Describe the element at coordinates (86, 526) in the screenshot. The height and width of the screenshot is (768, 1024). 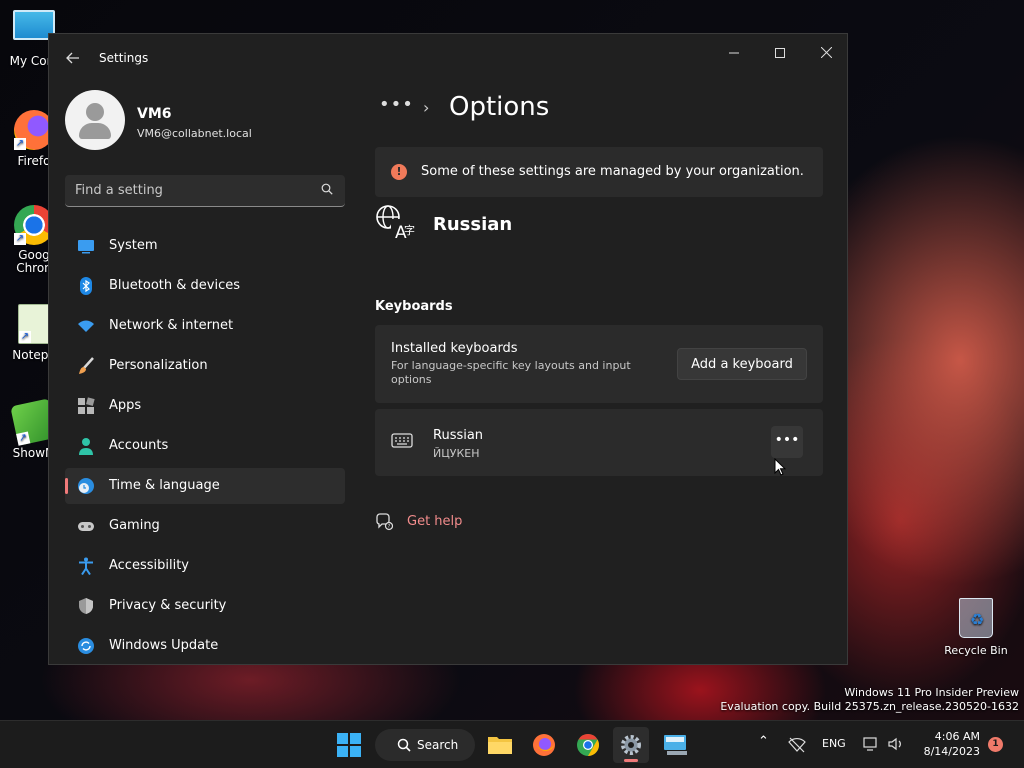
I see `gamepad-icon` at that location.